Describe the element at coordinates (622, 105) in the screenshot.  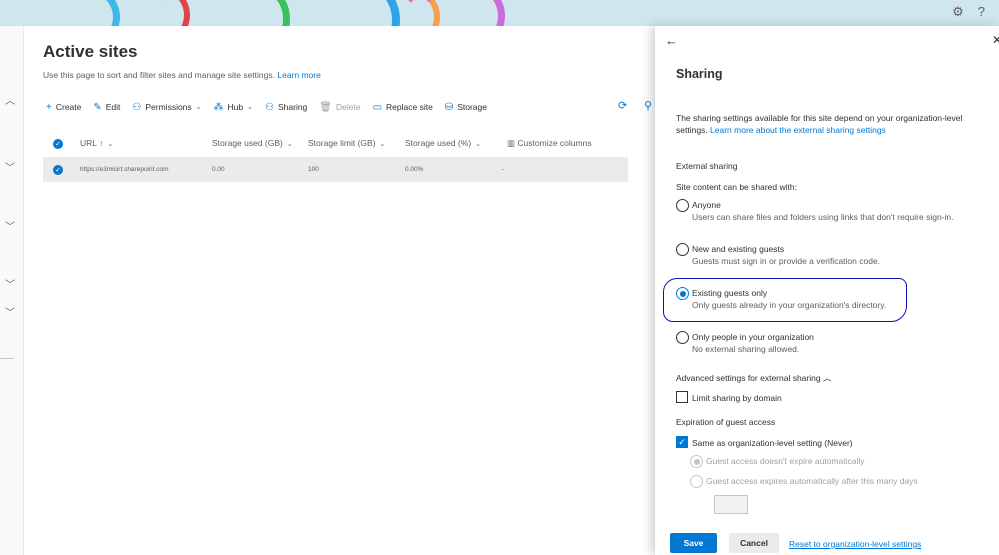
I see `refresh-icon: ⟳` at that location.